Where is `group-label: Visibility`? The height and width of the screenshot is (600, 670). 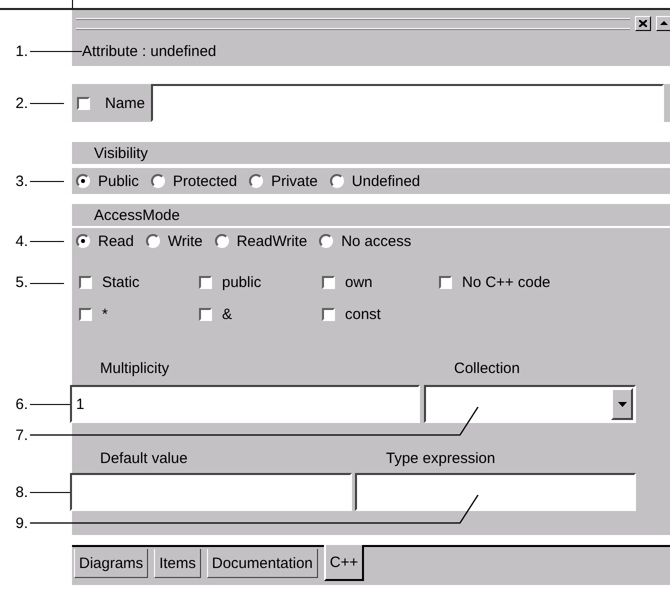 group-label: Visibility is located at coordinates (121, 153).